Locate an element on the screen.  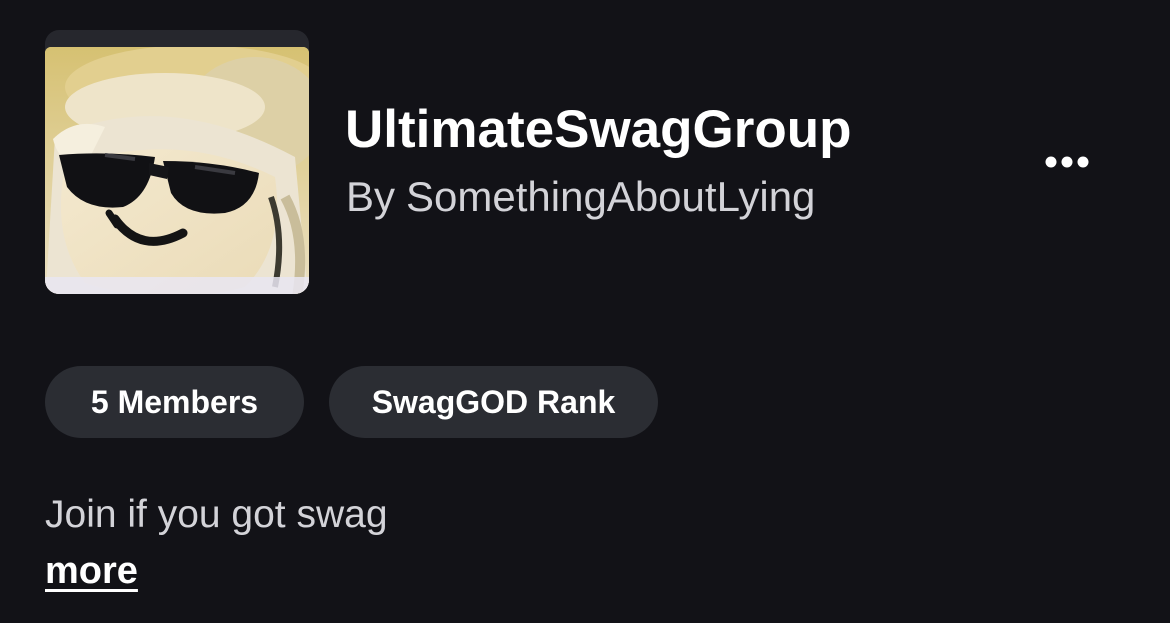
group-description: Join if you got swag is located at coordinates (216, 514).